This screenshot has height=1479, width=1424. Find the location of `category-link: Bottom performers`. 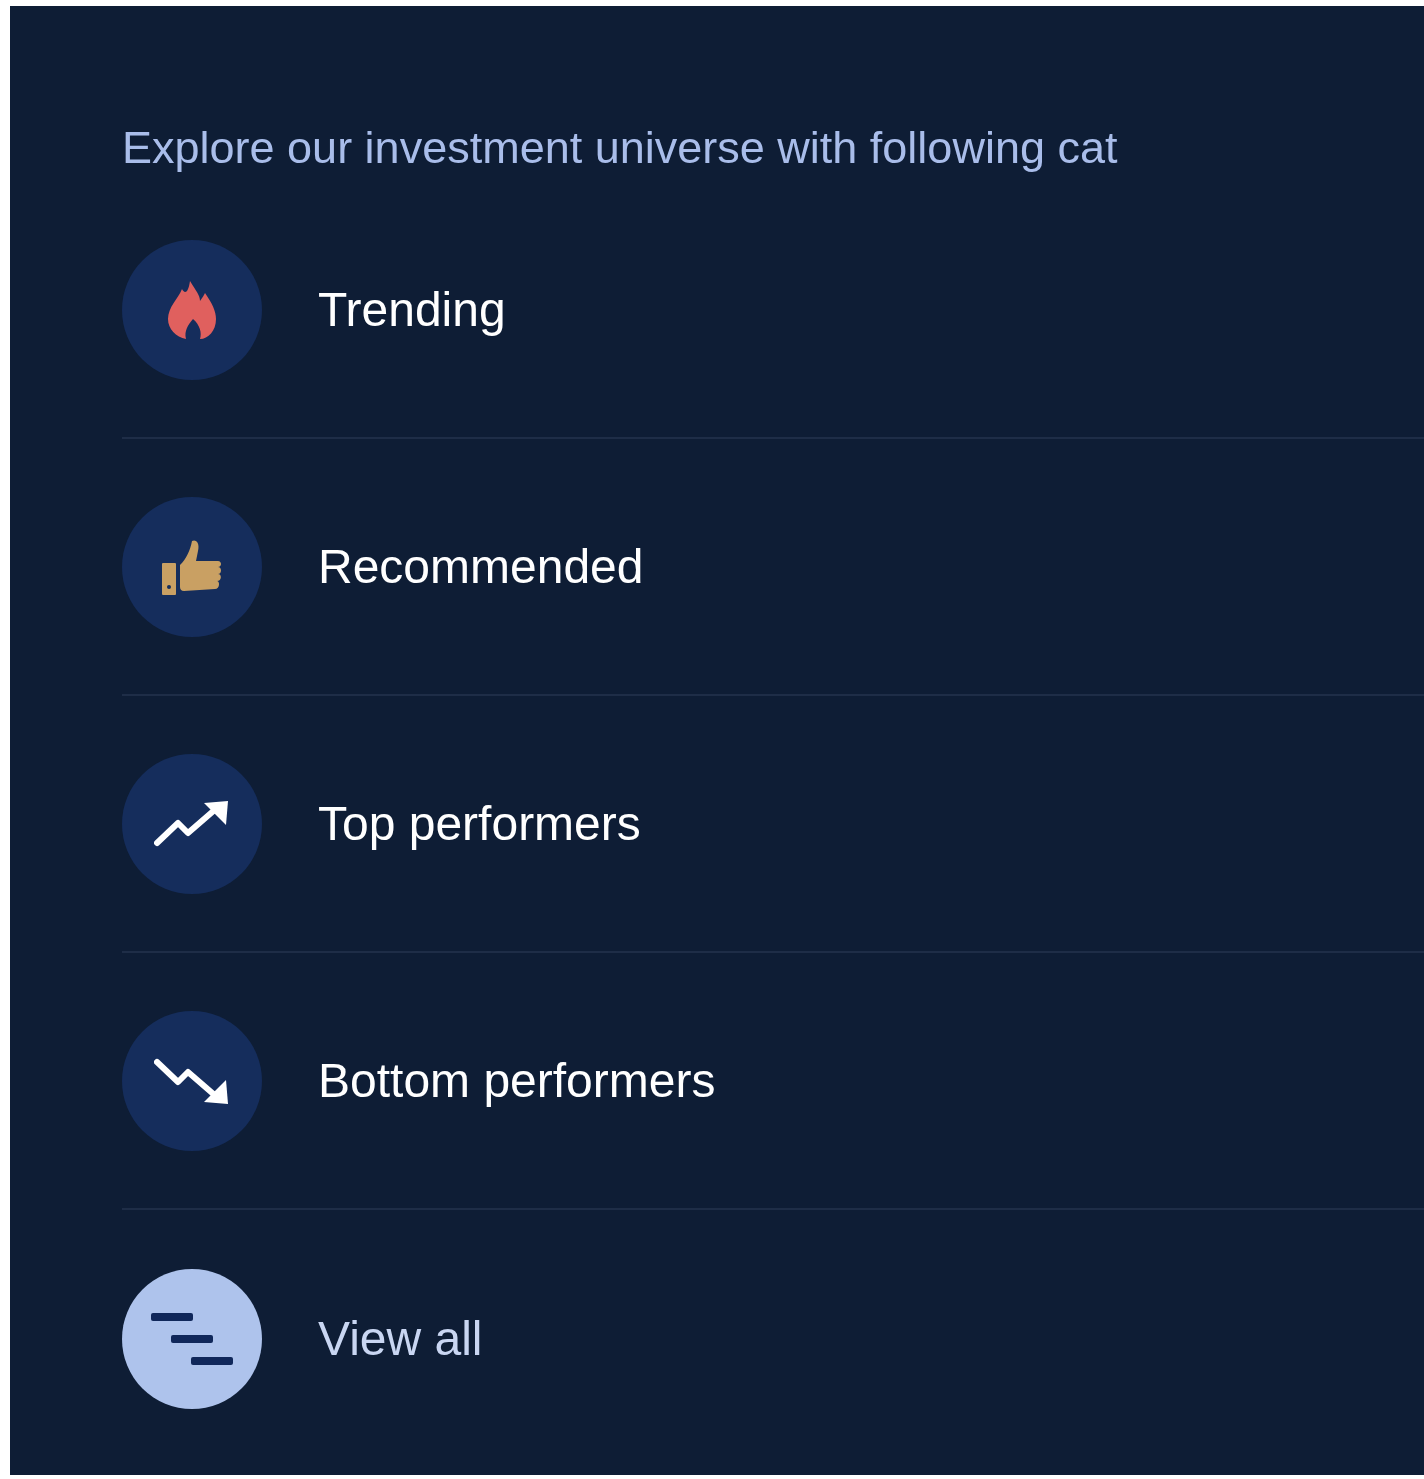

category-link: Bottom performers is located at coordinates (517, 1080).